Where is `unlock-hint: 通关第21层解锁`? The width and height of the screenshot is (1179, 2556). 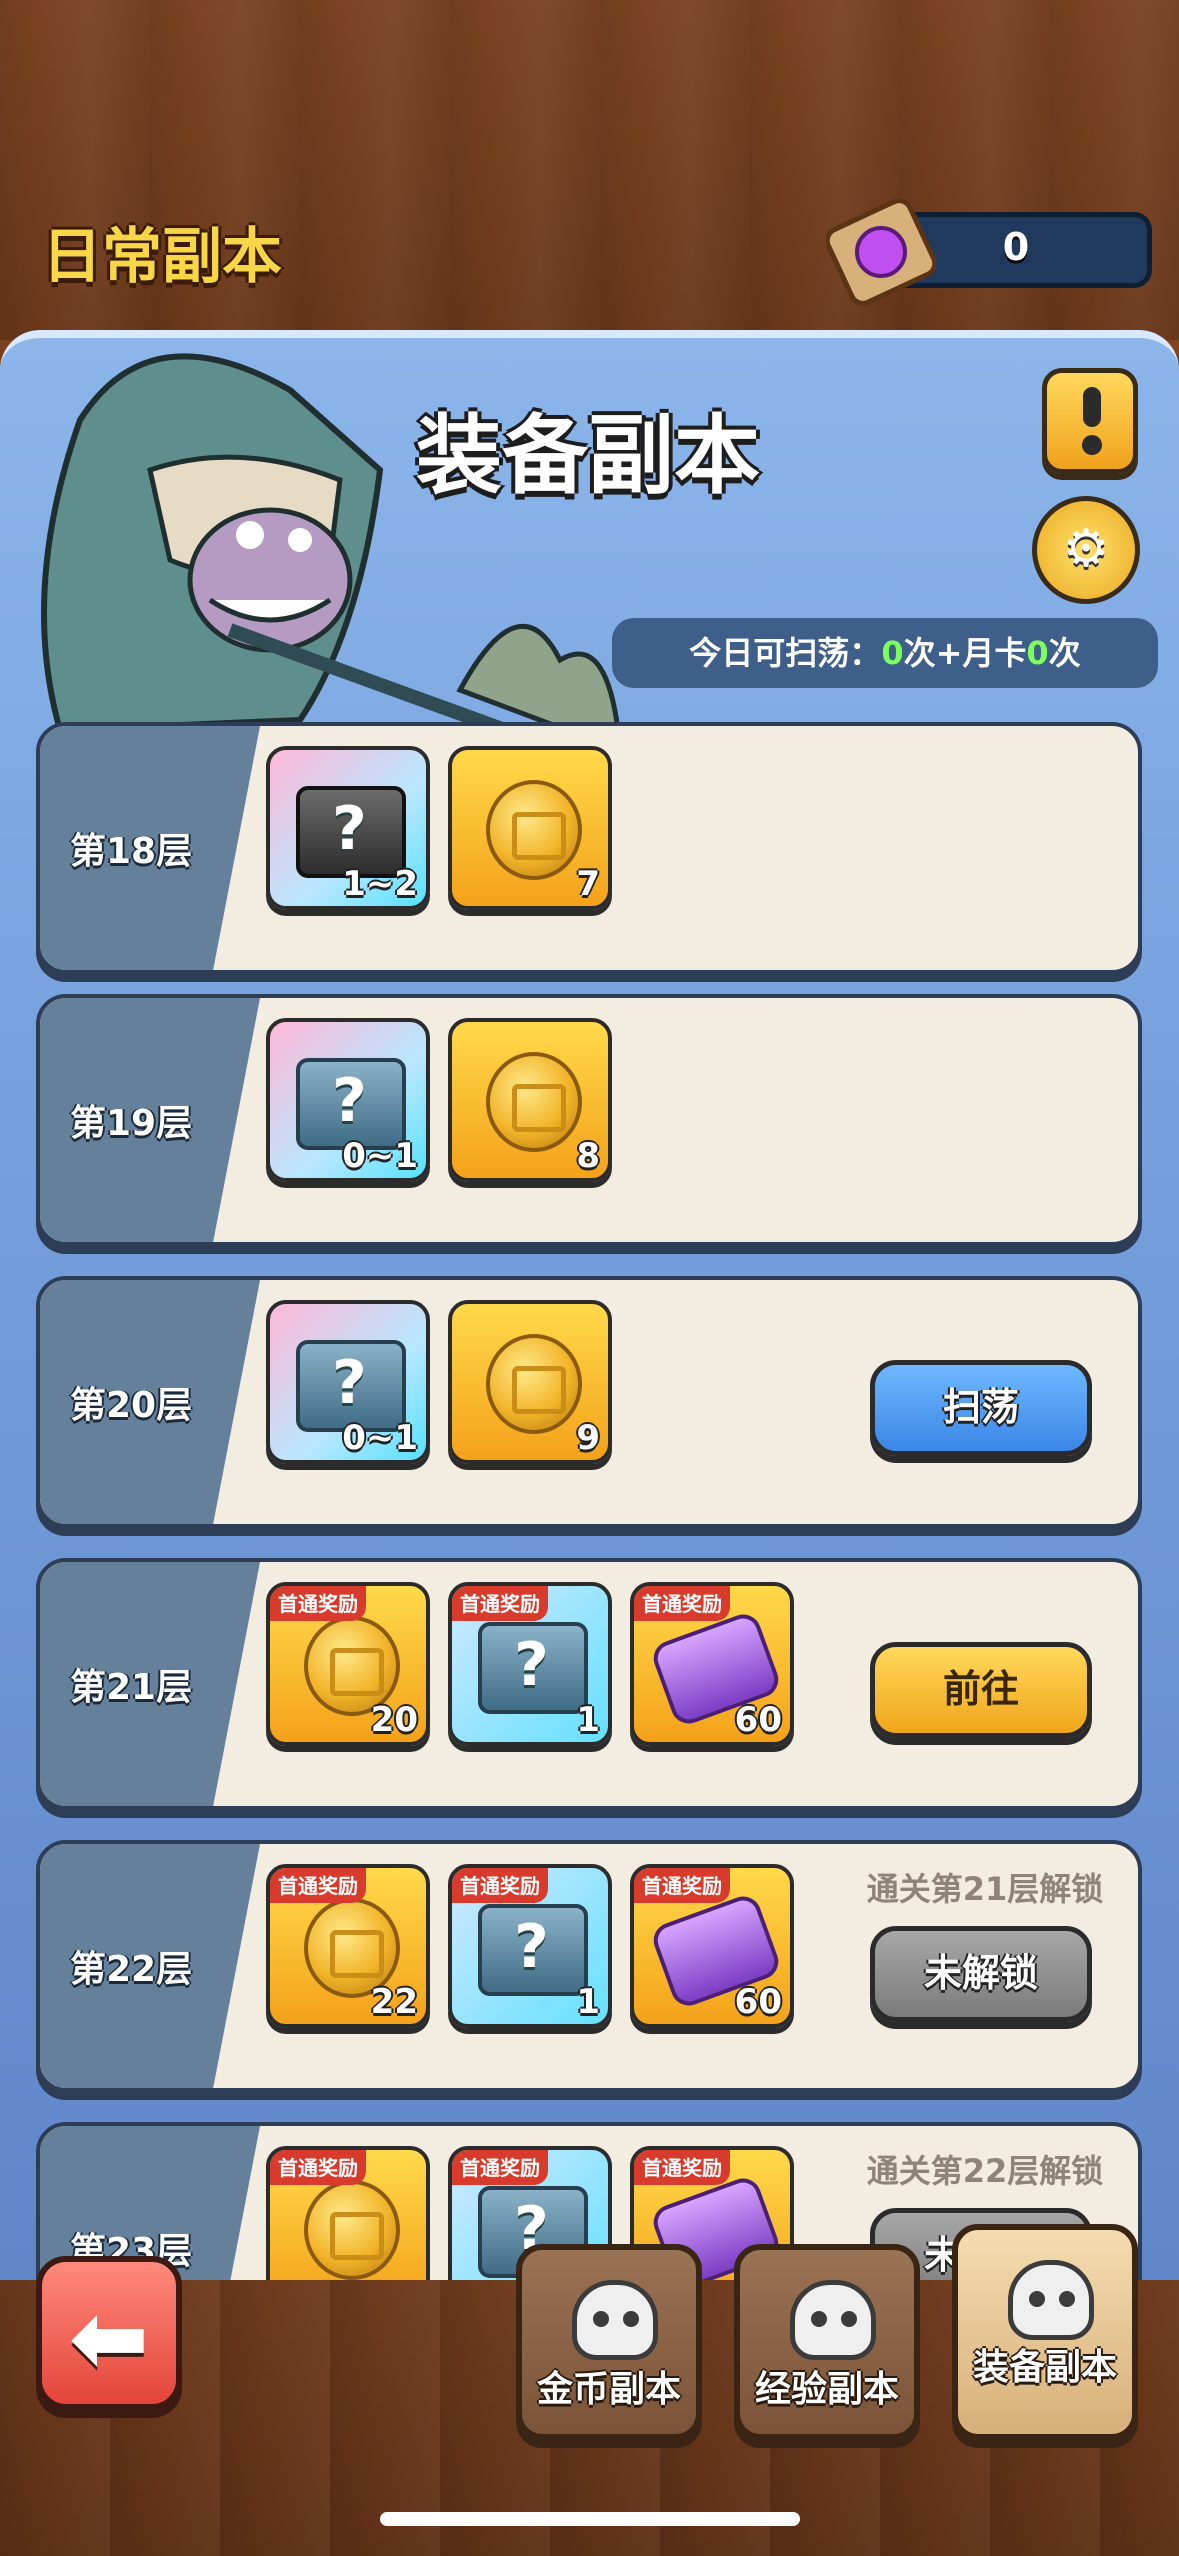 unlock-hint: 通关第21层解锁 is located at coordinates (985, 1889).